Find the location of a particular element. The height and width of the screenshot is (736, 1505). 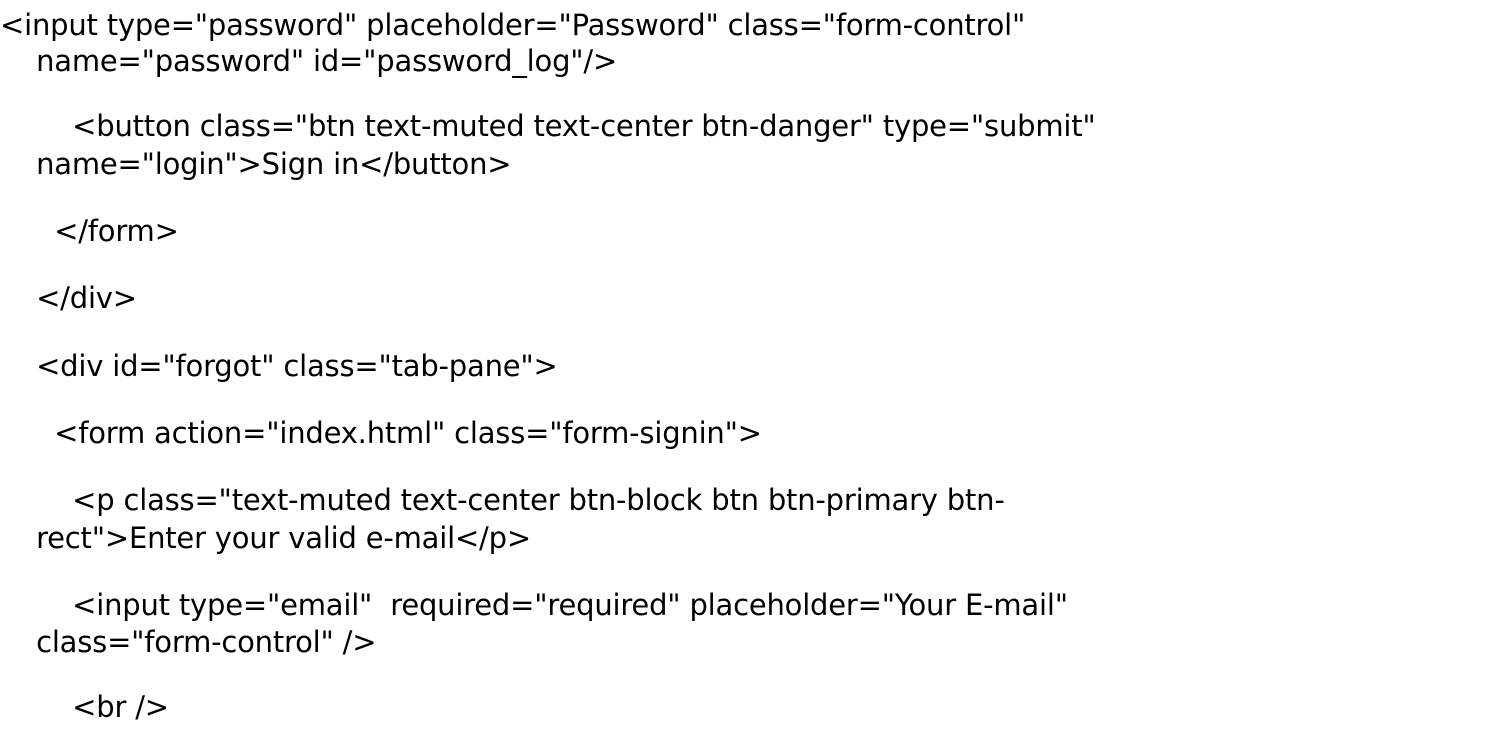

code-line-7: <div id="forgot" class="tab-pane"> is located at coordinates (279, 366).